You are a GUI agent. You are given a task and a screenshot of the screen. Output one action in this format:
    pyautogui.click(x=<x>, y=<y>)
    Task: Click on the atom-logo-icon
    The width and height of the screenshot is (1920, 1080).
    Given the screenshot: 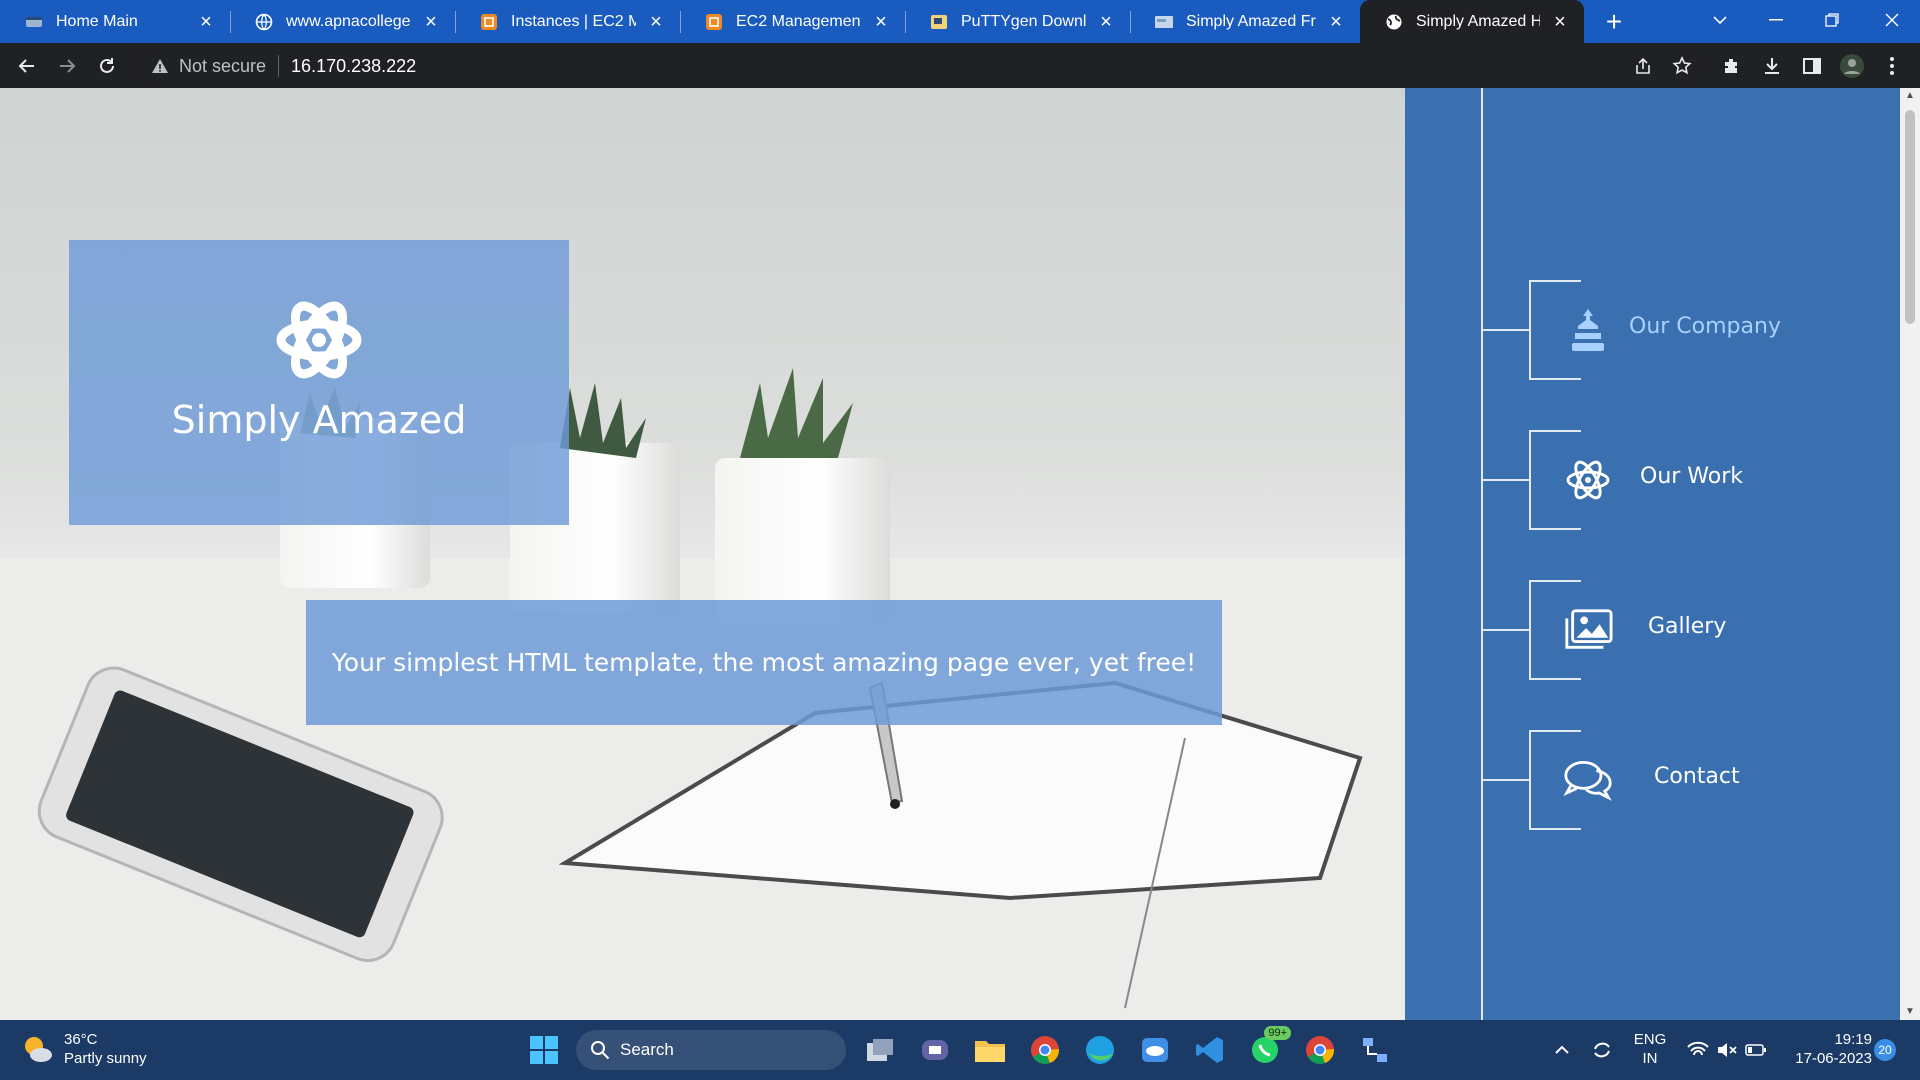 What is the action you would take?
    pyautogui.click(x=319, y=340)
    